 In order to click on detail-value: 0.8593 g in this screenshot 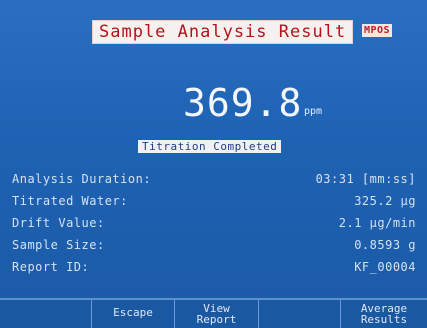, I will do `click(385, 245)`.